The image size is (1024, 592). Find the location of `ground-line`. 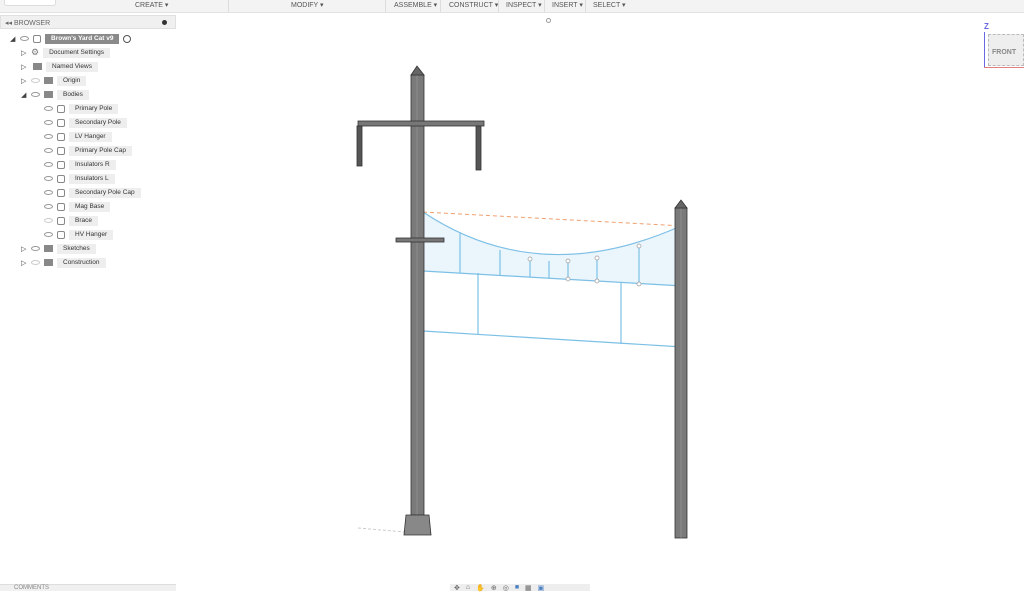

ground-line is located at coordinates (381, 530).